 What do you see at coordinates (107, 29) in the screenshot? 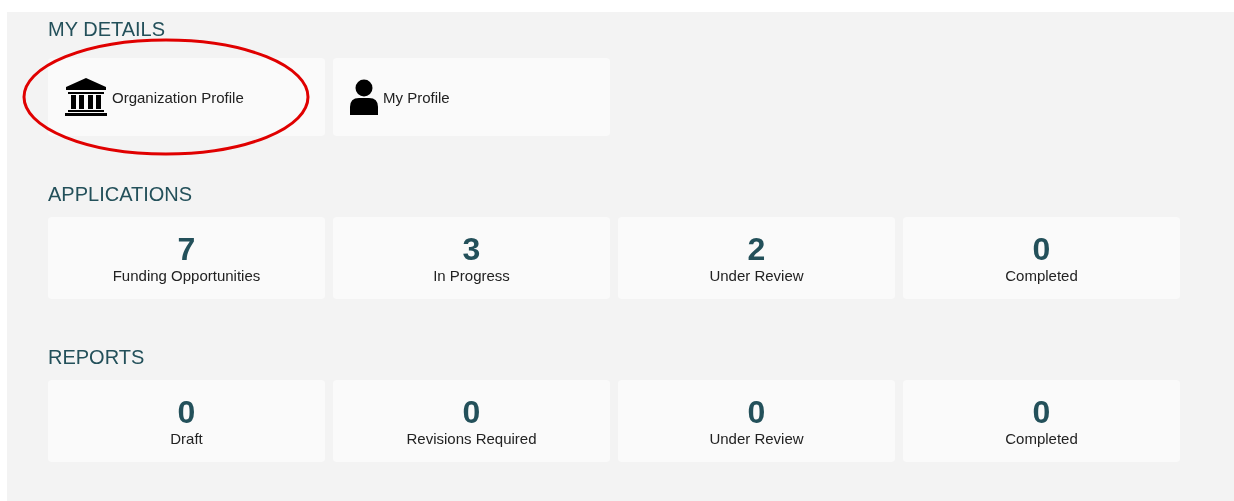
I see `section-heading: MY DETAILS` at bounding box center [107, 29].